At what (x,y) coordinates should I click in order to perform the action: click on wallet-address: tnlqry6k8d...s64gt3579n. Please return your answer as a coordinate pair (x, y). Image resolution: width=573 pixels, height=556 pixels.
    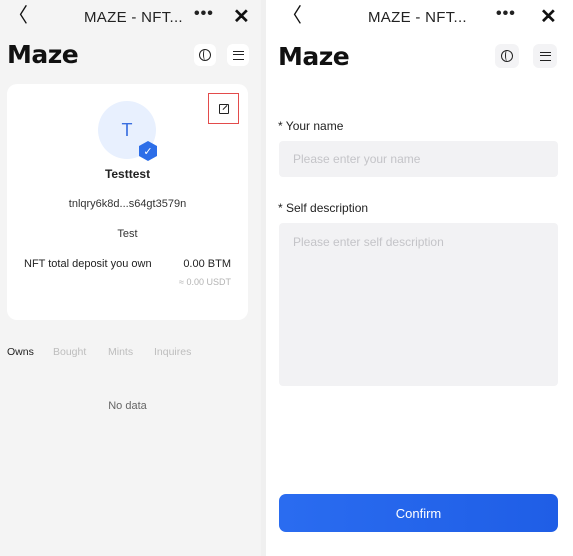
    Looking at the image, I should click on (127, 204).